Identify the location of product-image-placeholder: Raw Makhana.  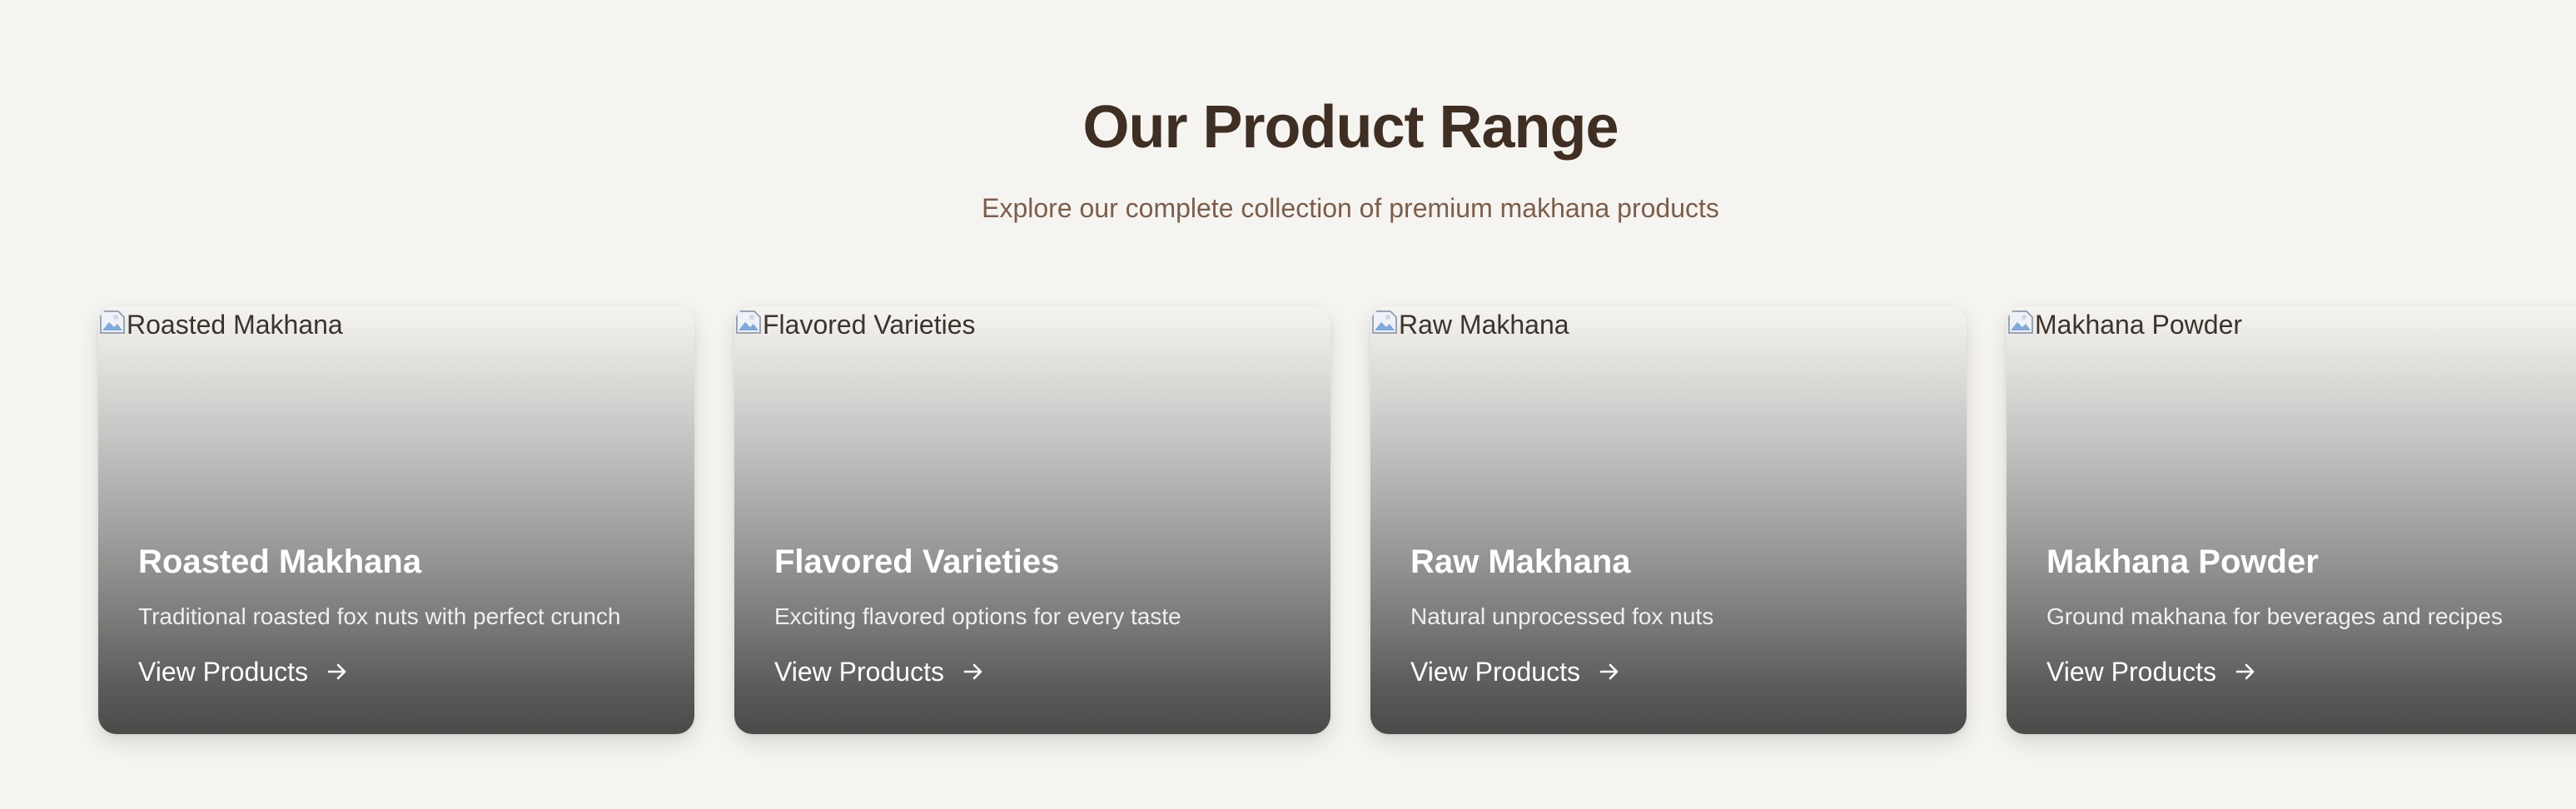
(1469, 324).